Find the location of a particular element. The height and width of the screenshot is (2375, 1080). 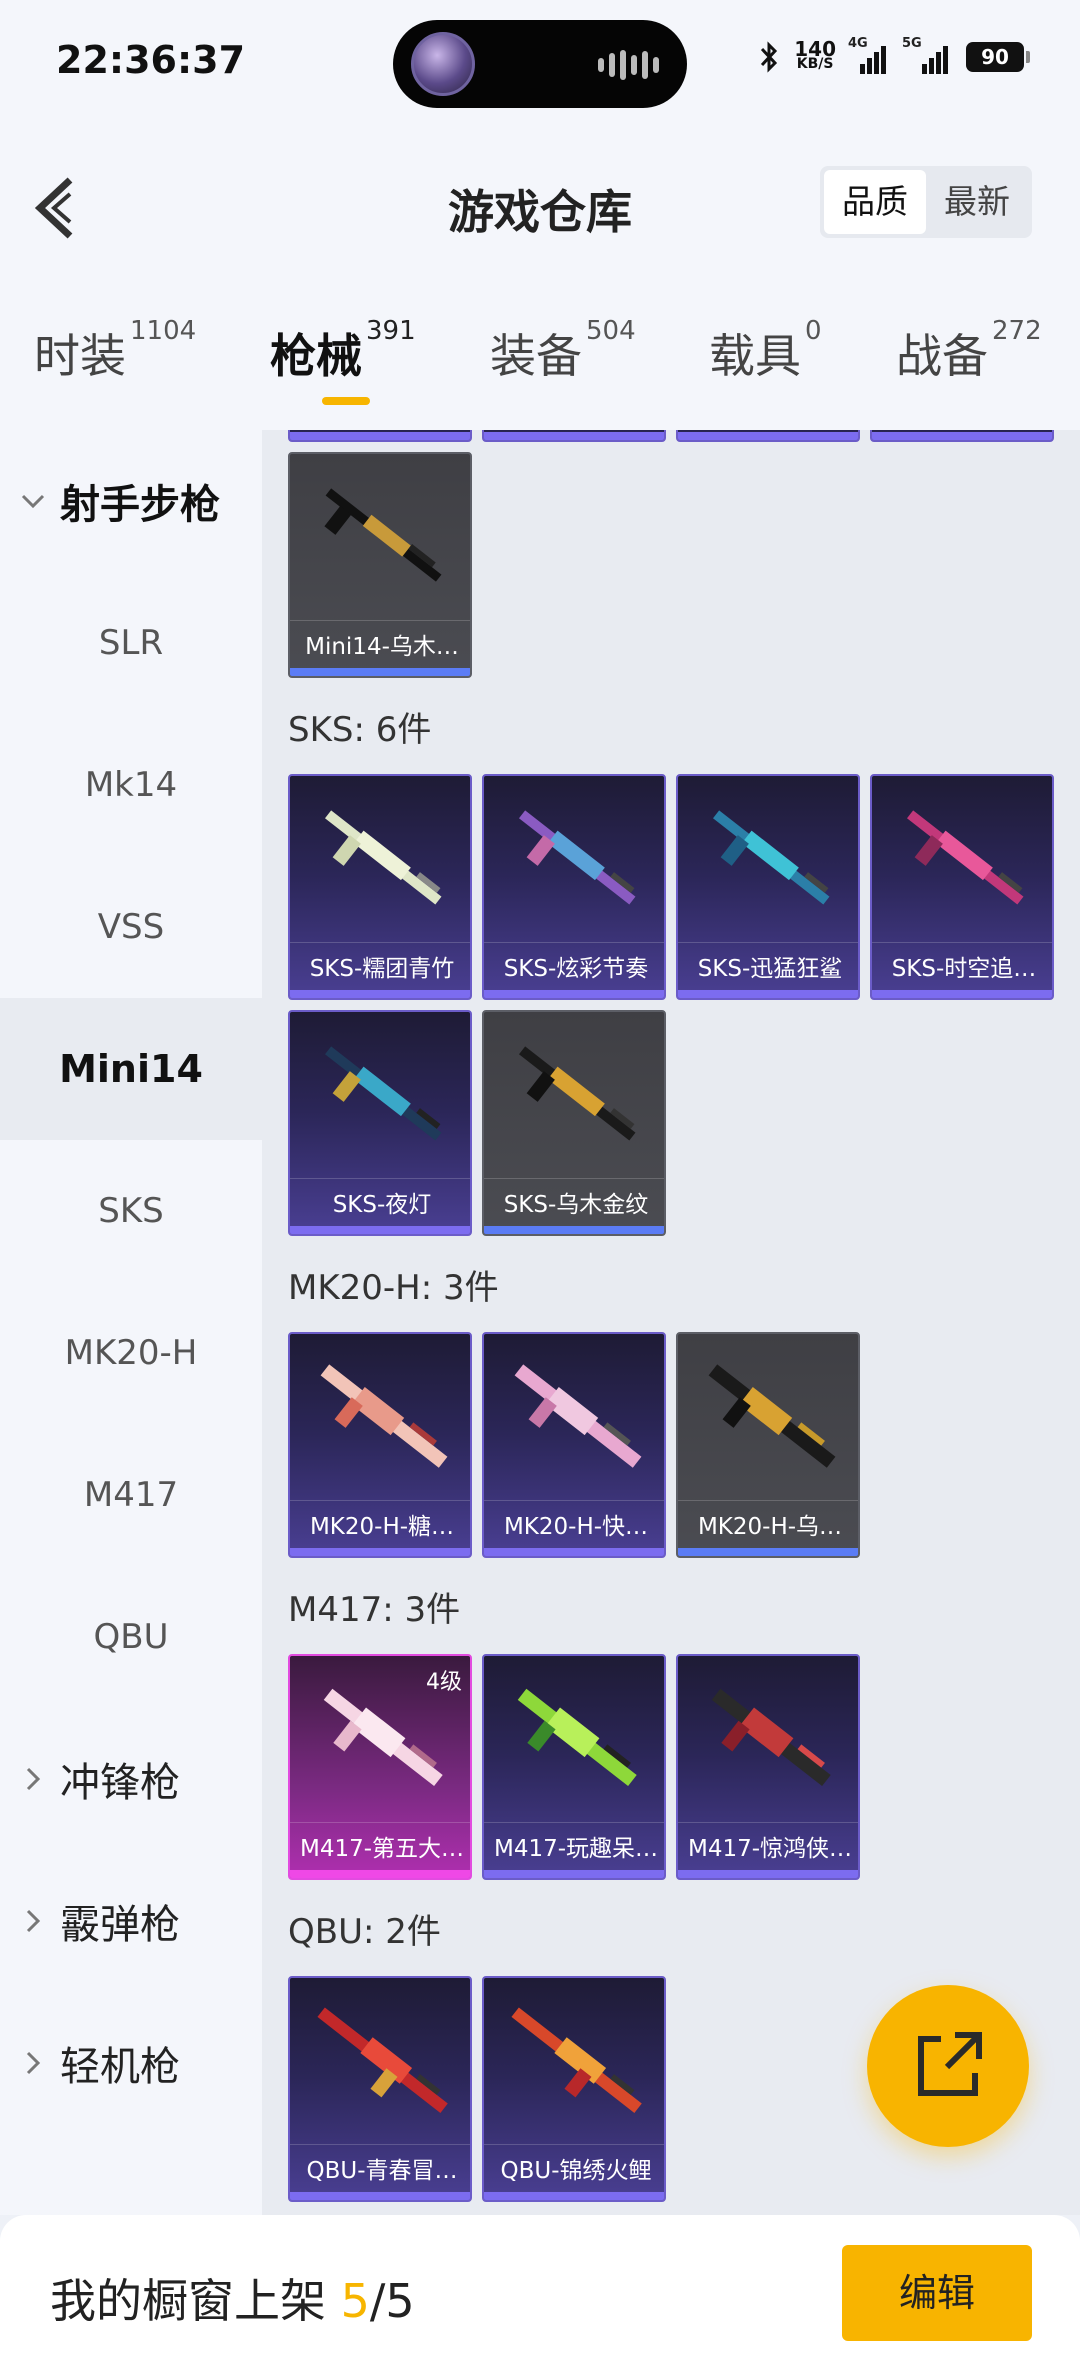

item-card: SKS-夜灯 is located at coordinates (380, 1123).